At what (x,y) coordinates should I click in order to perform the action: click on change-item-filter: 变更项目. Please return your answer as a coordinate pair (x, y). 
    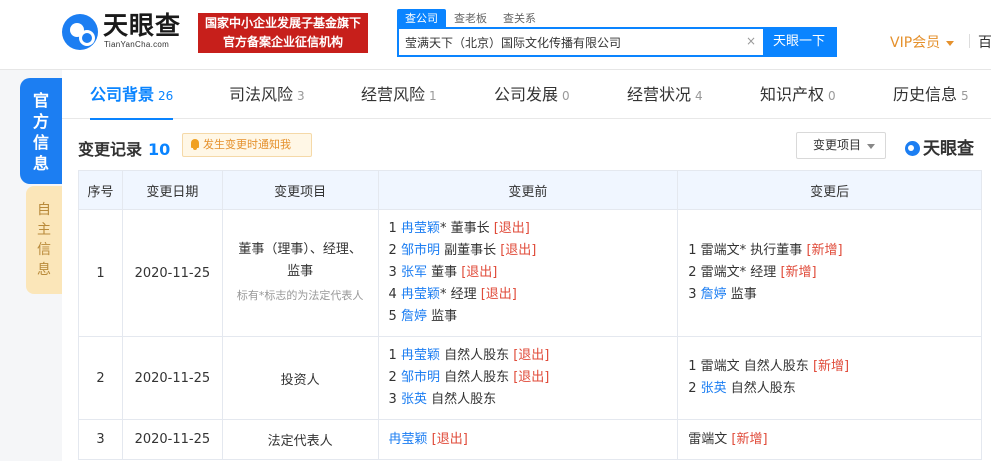
    Looking at the image, I should click on (841, 145).